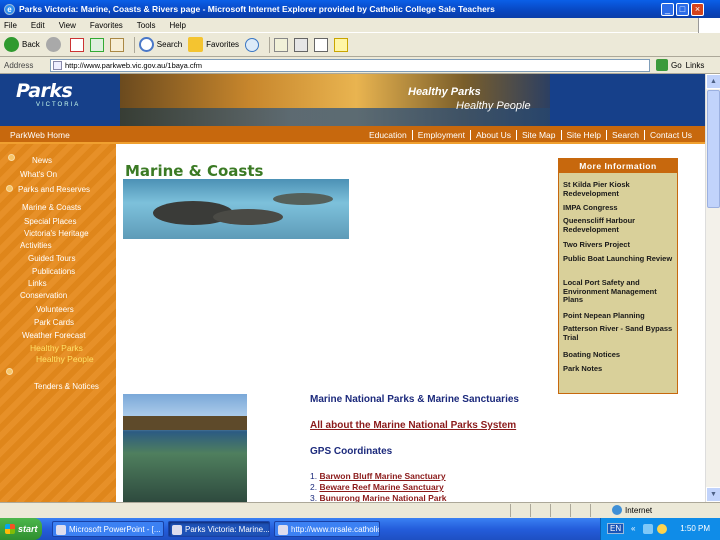 This screenshot has width=720, height=540. I want to click on menu-help: Help, so click(177, 25).